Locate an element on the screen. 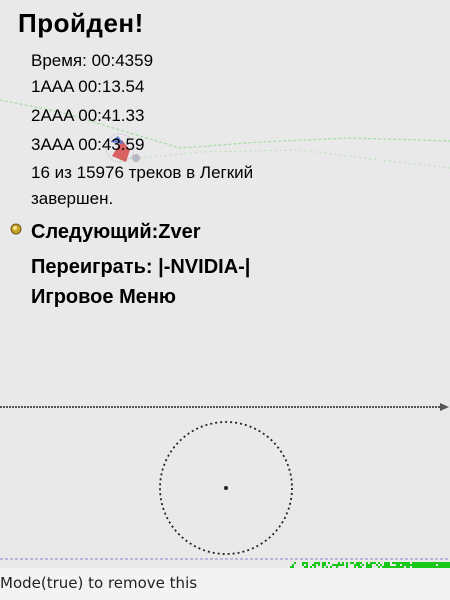 This screenshot has width=450, height=600. record-3: 3AAA 00:43.59 is located at coordinates (88, 144).